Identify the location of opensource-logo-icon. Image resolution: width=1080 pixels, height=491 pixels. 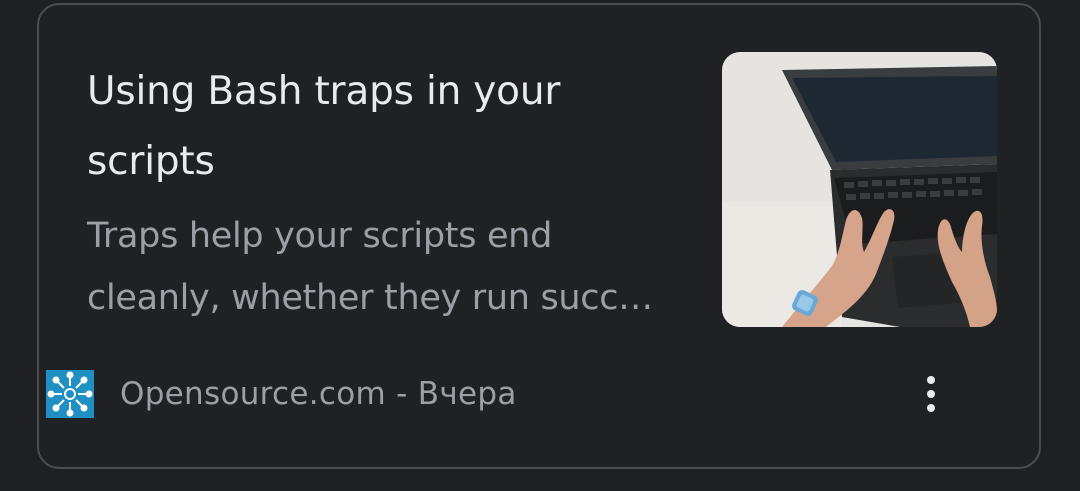
(70, 394).